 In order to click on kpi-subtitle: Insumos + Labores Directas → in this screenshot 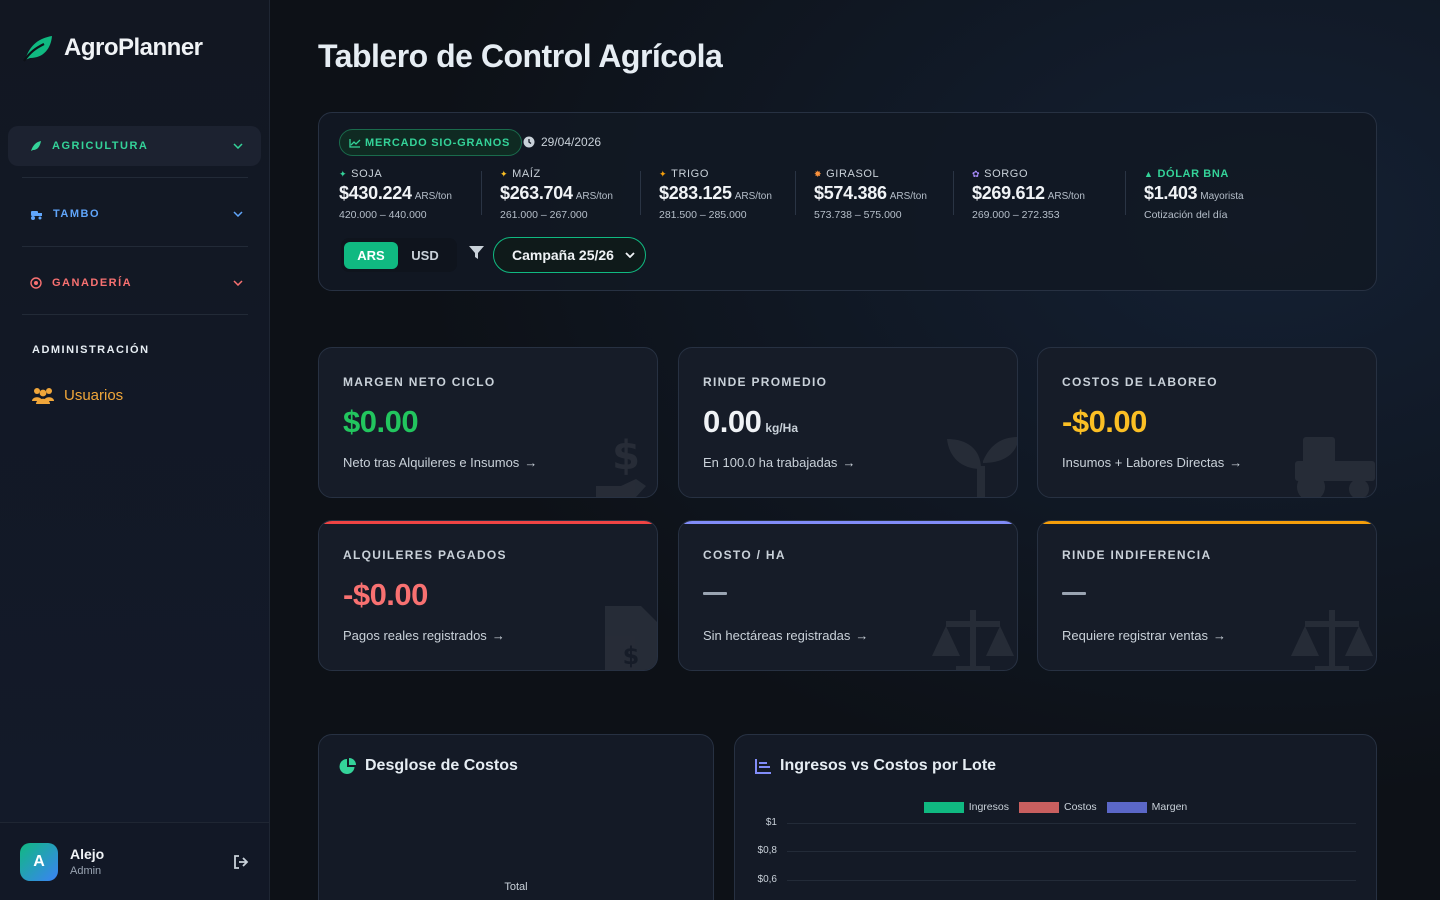, I will do `click(1152, 462)`.